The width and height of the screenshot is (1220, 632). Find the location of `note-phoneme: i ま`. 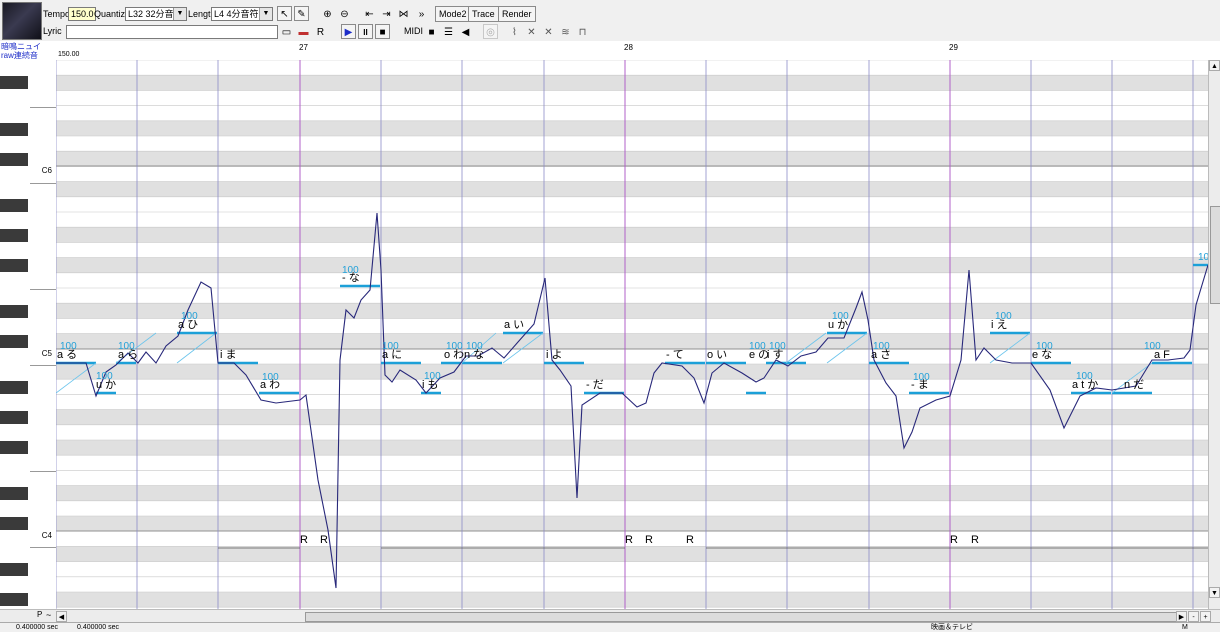

note-phoneme: i ま is located at coordinates (228, 355).